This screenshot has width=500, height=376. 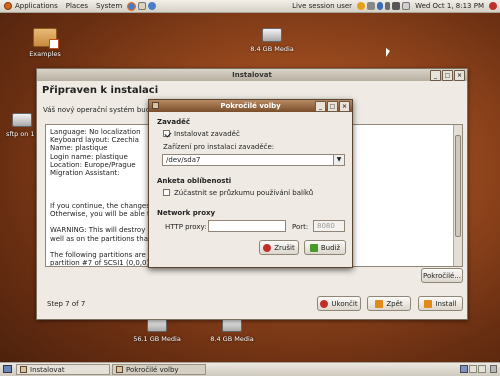 I want to click on desktop-icon-sftp: sftp on 1, so click(x=22, y=125).